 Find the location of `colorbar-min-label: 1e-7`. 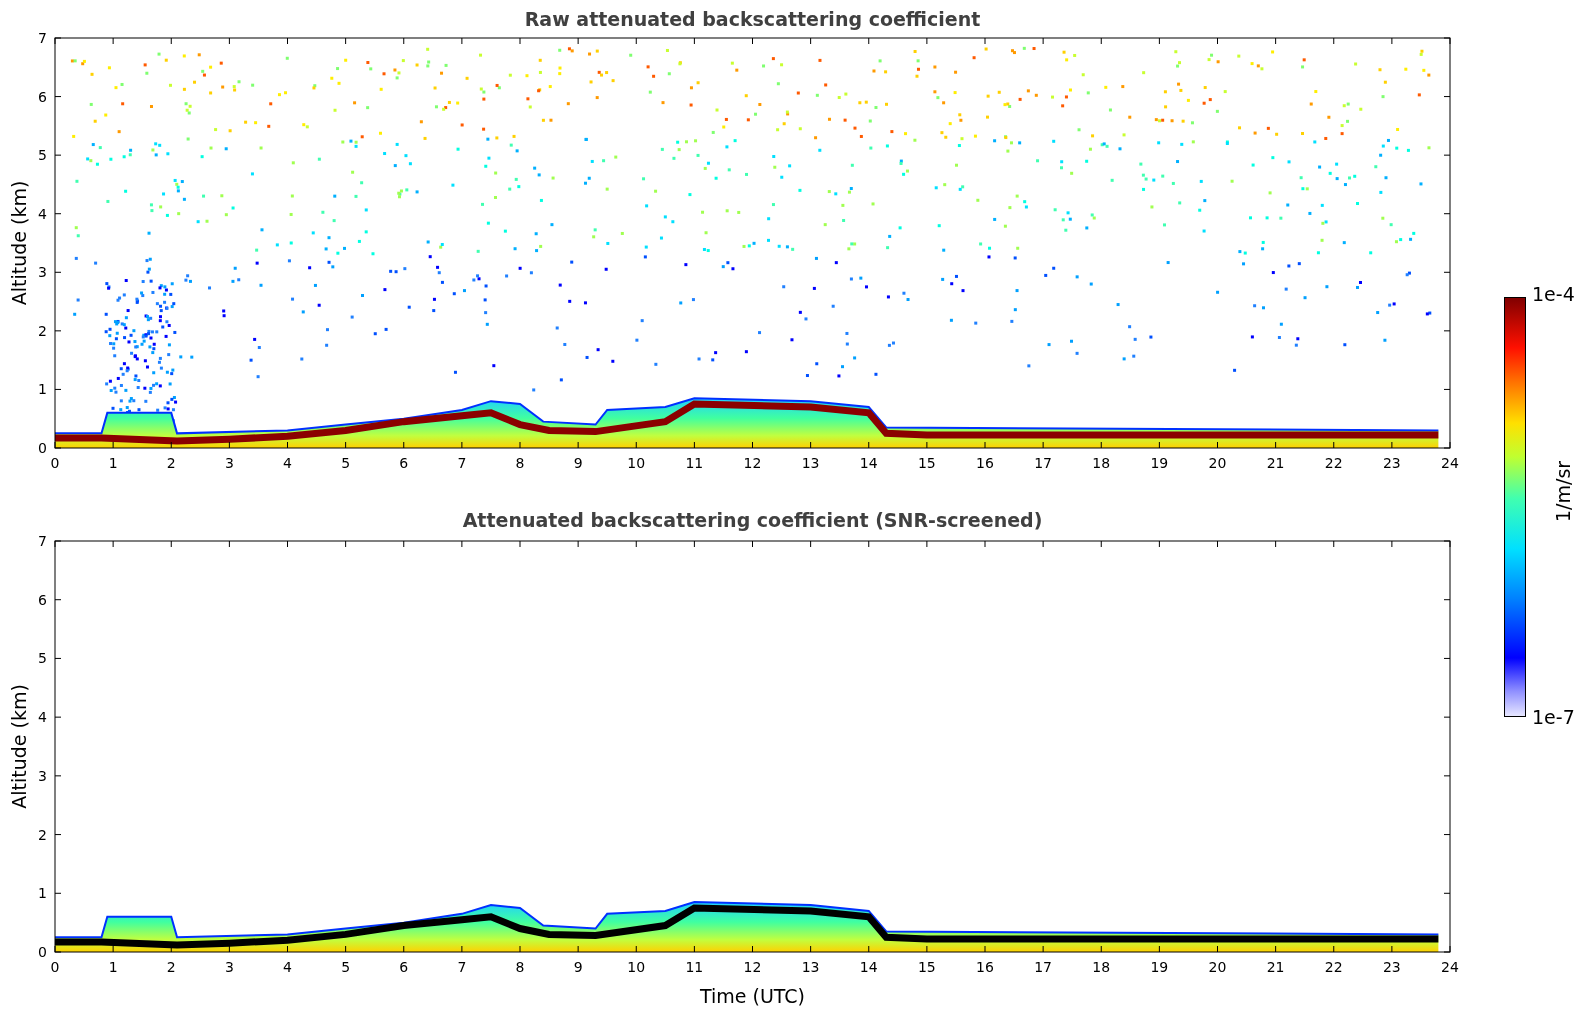

colorbar-min-label: 1e-7 is located at coordinates (1553, 717).